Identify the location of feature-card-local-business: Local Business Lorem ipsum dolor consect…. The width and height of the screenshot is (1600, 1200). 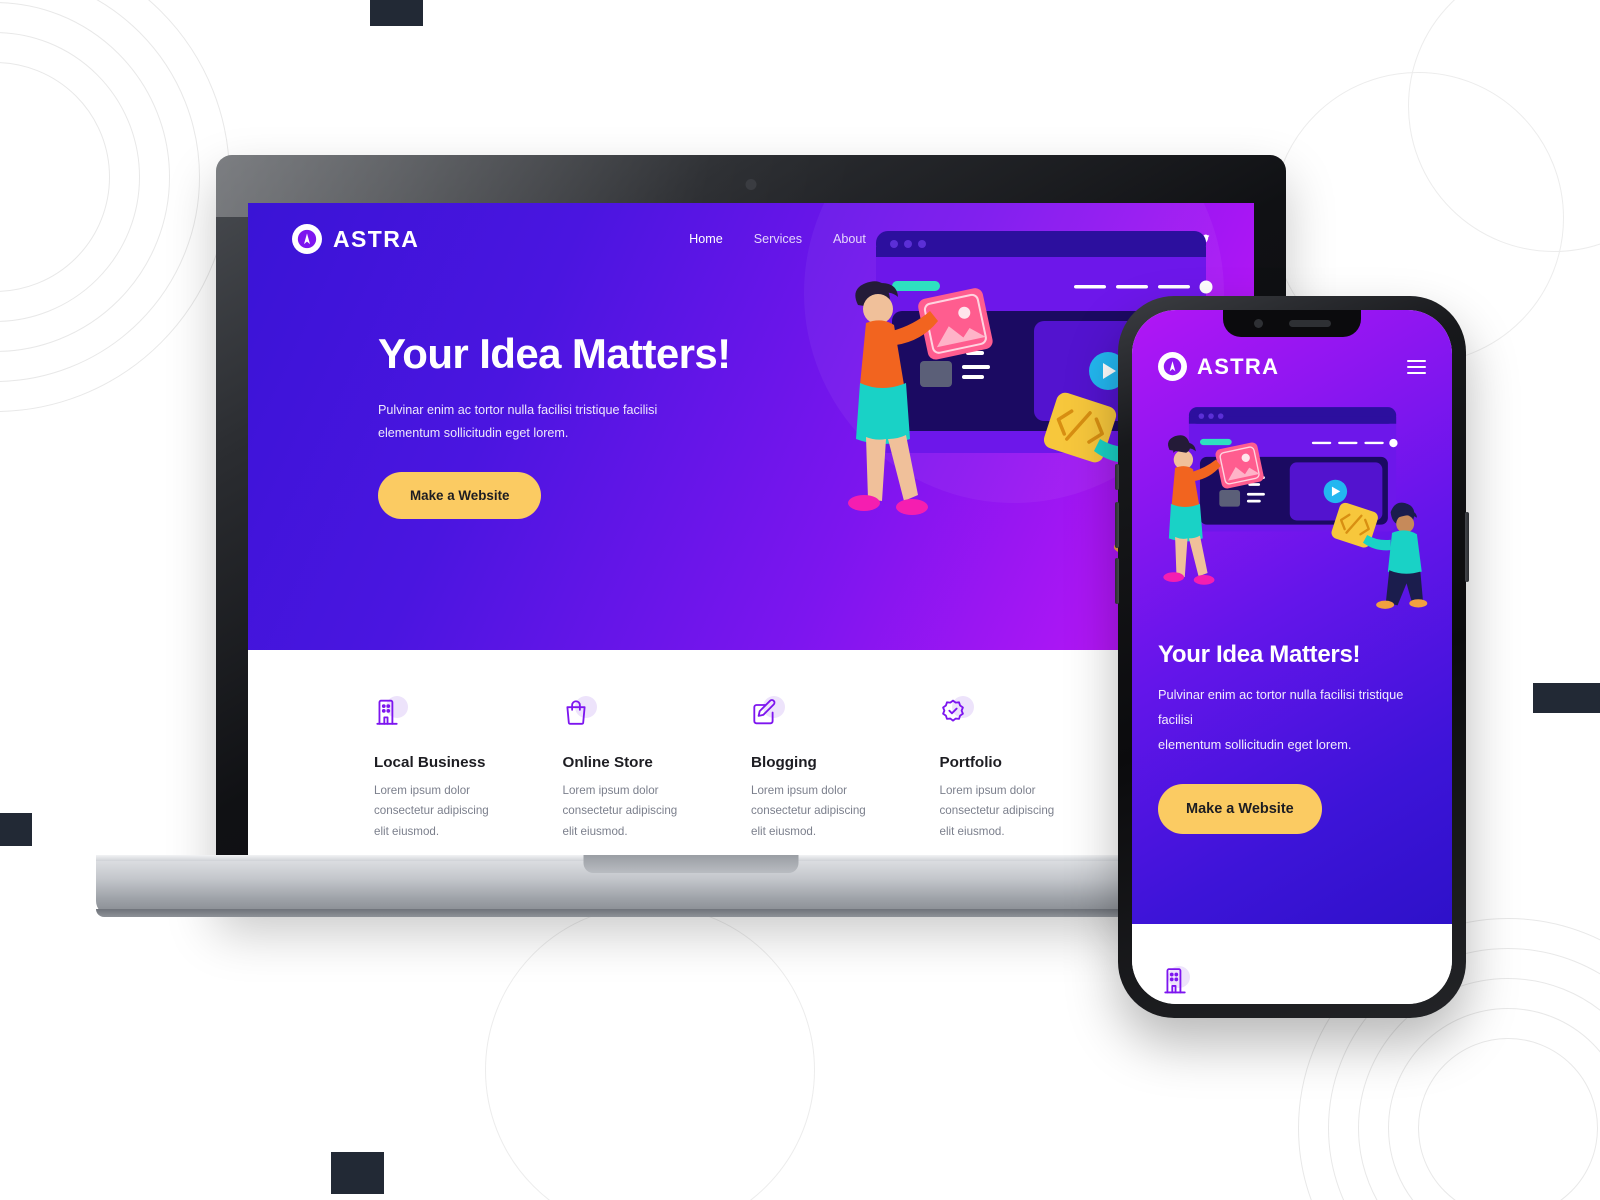
(435, 769).